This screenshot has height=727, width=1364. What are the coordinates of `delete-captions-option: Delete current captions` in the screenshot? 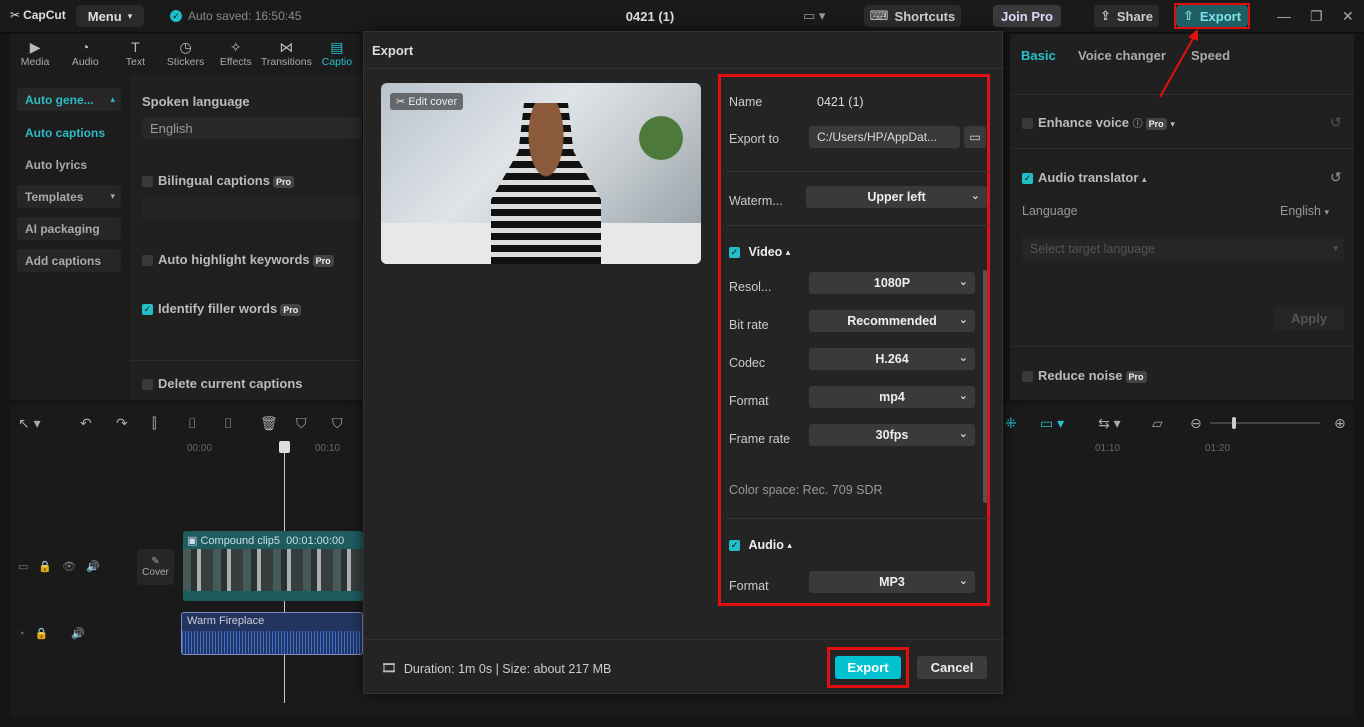 It's located at (222, 383).